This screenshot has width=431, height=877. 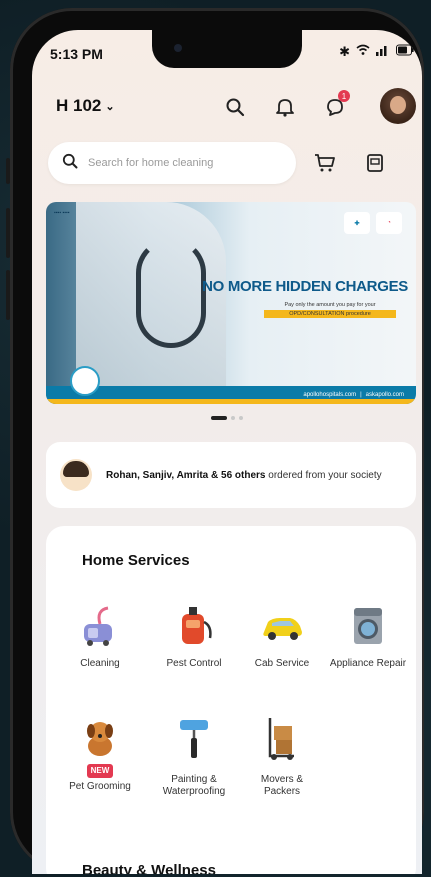 I want to click on search-row, so click(x=227, y=165).